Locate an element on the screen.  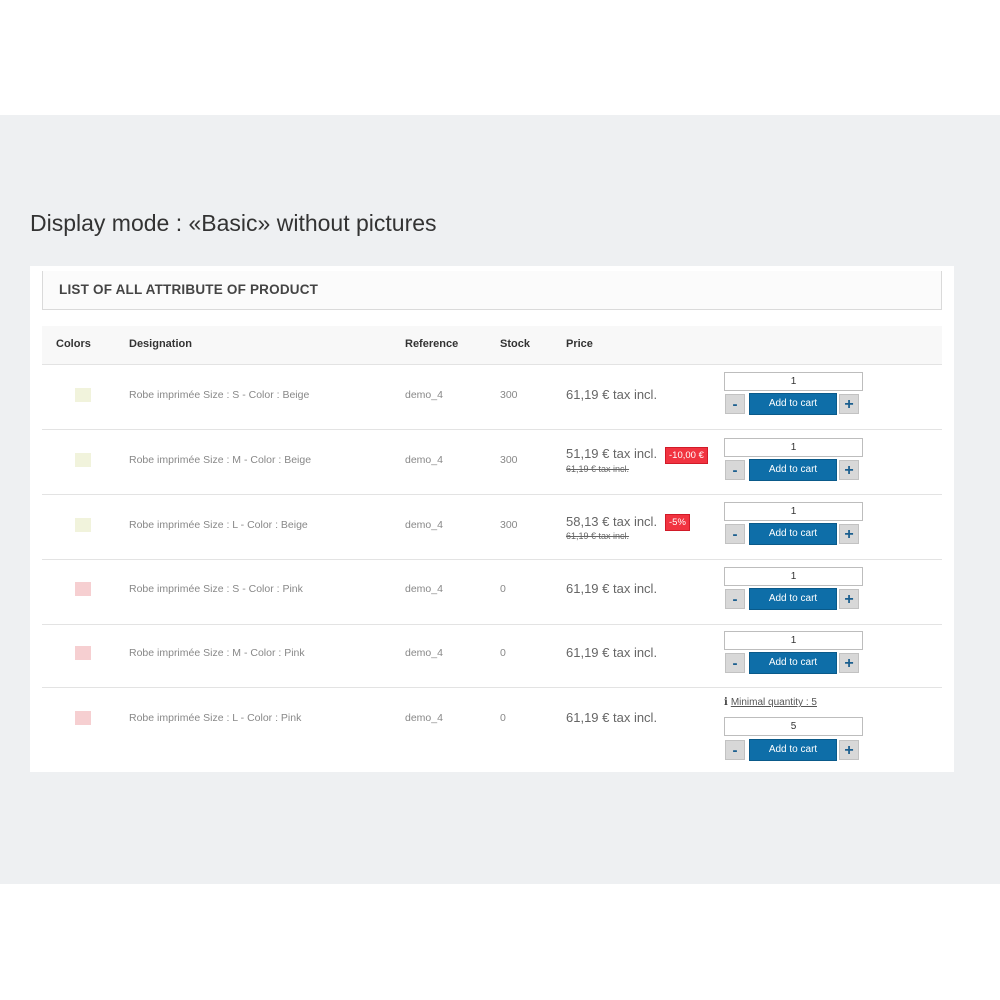
designation: Robe imprimée Size : M - Color : Pink is located at coordinates (217, 653).